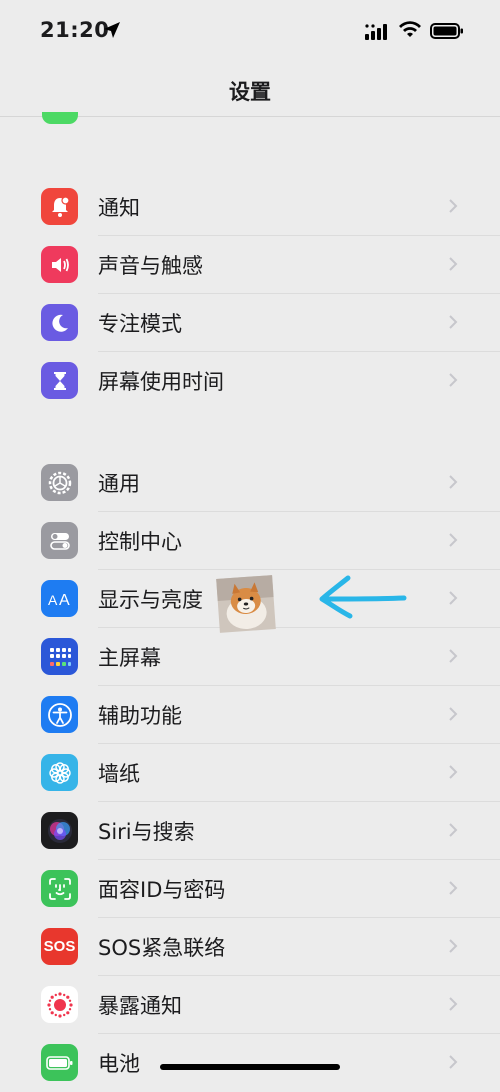 This screenshot has width=500, height=1092. What do you see at coordinates (146, 832) in the screenshot?
I see `settings-row-label: Siri与搜索` at bounding box center [146, 832].